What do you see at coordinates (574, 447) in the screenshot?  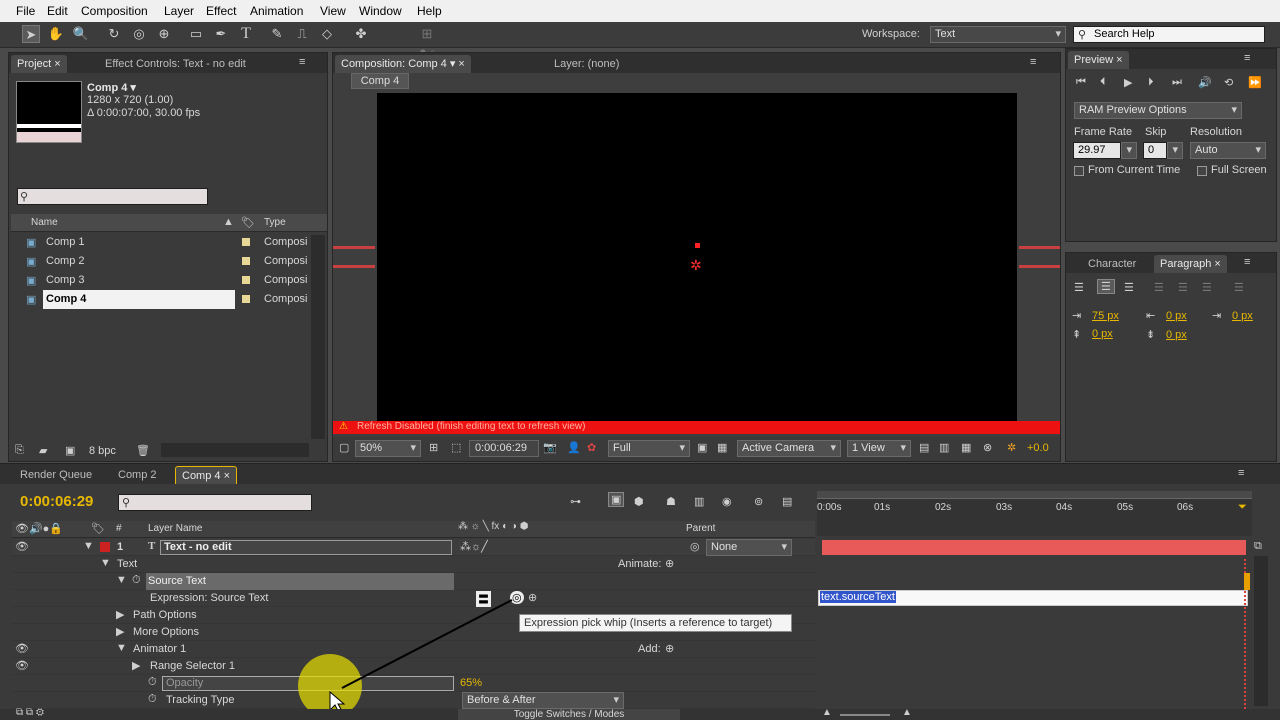 I see `show-snapshot-icon: 👤` at bounding box center [574, 447].